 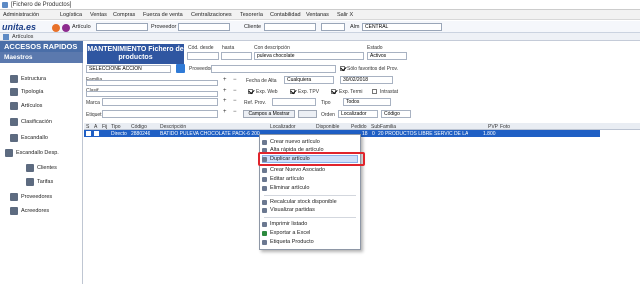 What do you see at coordinates (6, 37) in the screenshot?
I see `tab-icon` at bounding box center [6, 37].